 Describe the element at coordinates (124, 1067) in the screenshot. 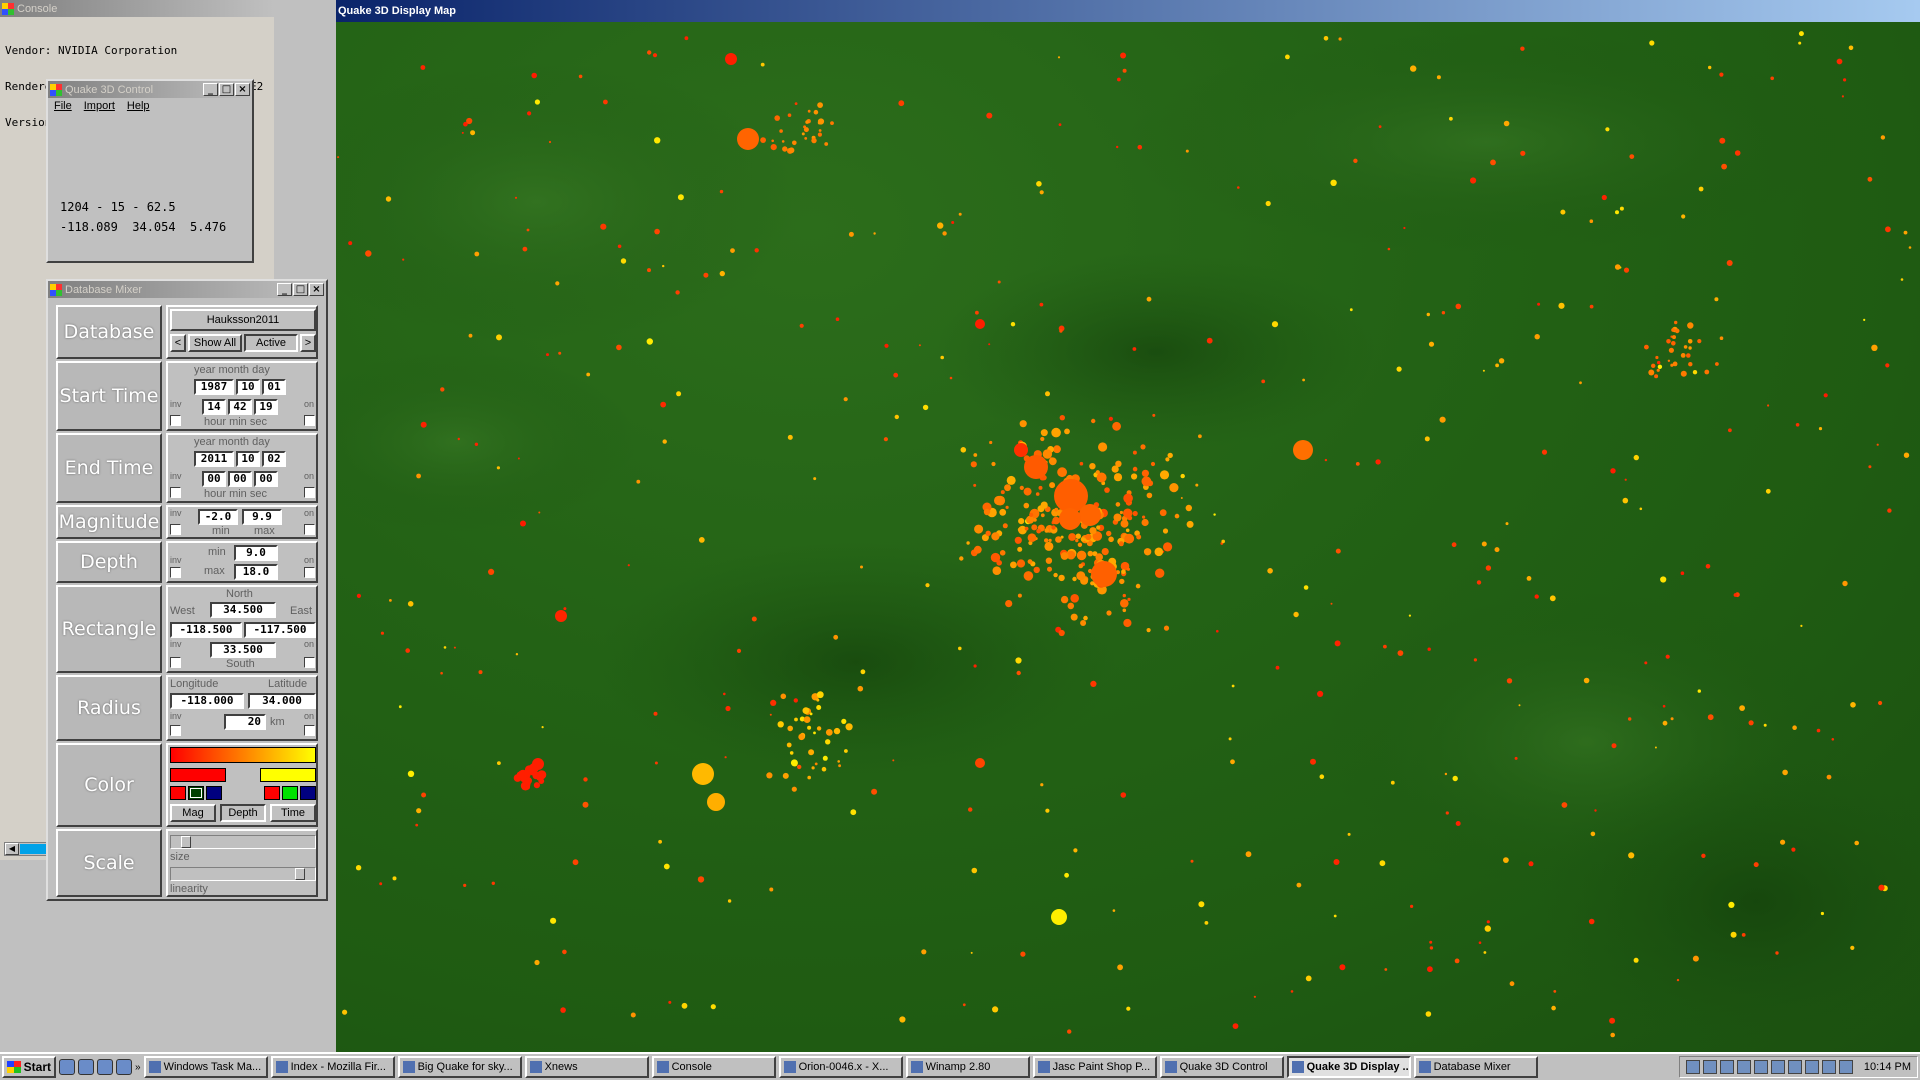

I see `quicklaunch-refresh-icon` at that location.